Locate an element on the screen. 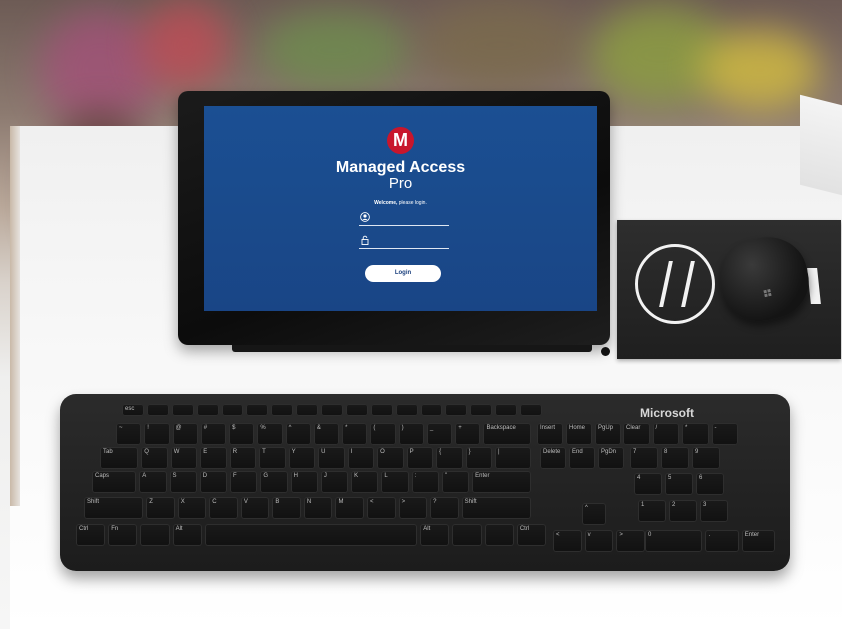 This screenshot has height=629, width=842. key: Home is located at coordinates (579, 434).